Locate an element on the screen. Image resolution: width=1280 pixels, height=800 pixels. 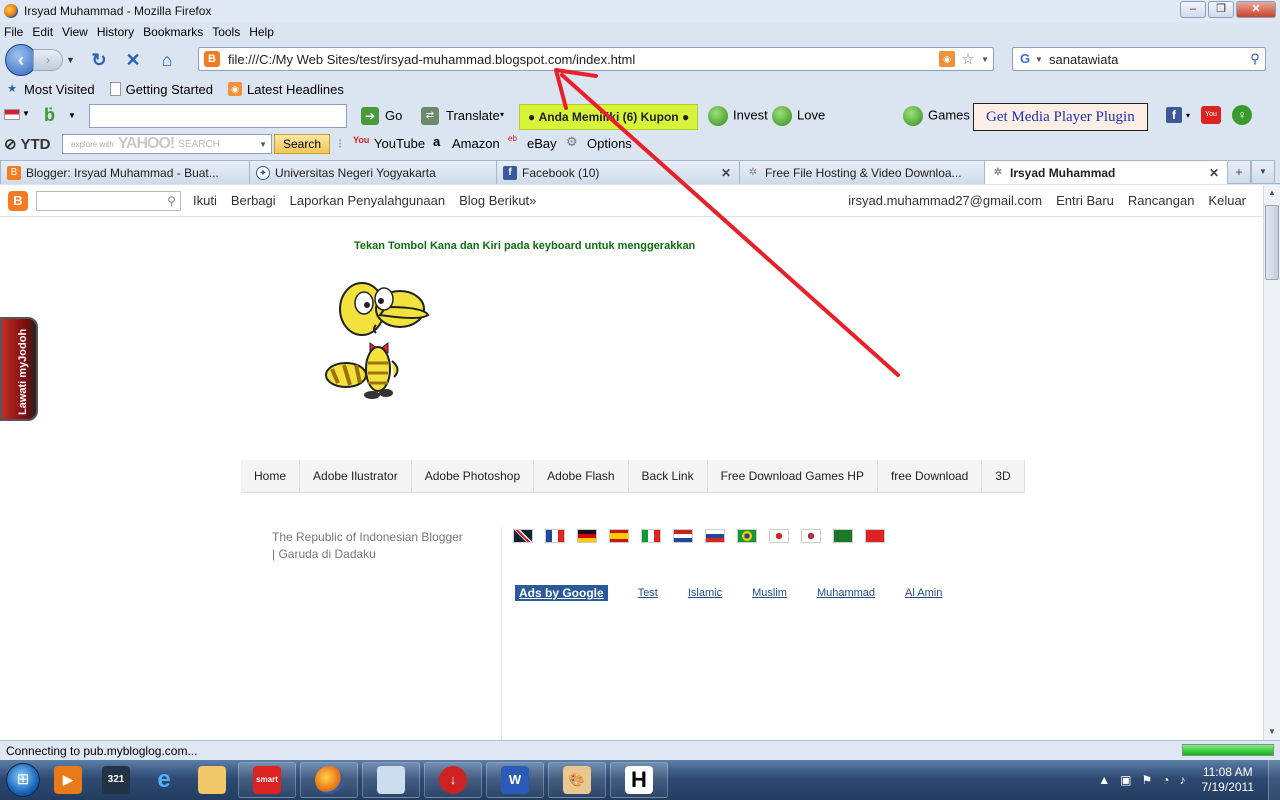
menu-bookmarks: Bookmarks is located at coordinates (173, 32).